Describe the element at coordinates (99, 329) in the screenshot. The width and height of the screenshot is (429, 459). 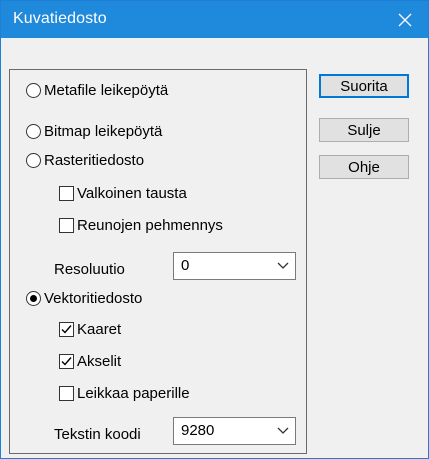
I see `checkbox-arcs-label: Kaaret` at that location.